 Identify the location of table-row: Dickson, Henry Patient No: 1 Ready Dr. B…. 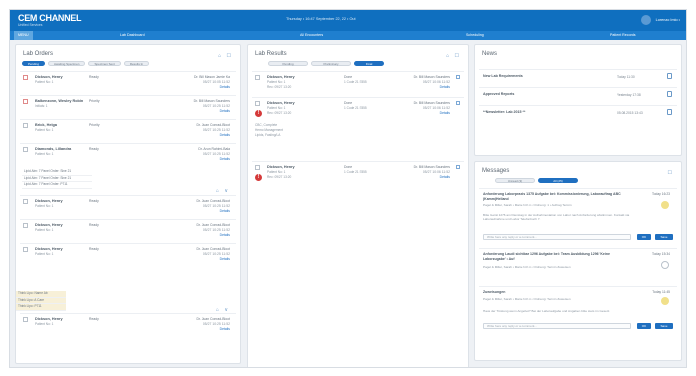
(128, 82).